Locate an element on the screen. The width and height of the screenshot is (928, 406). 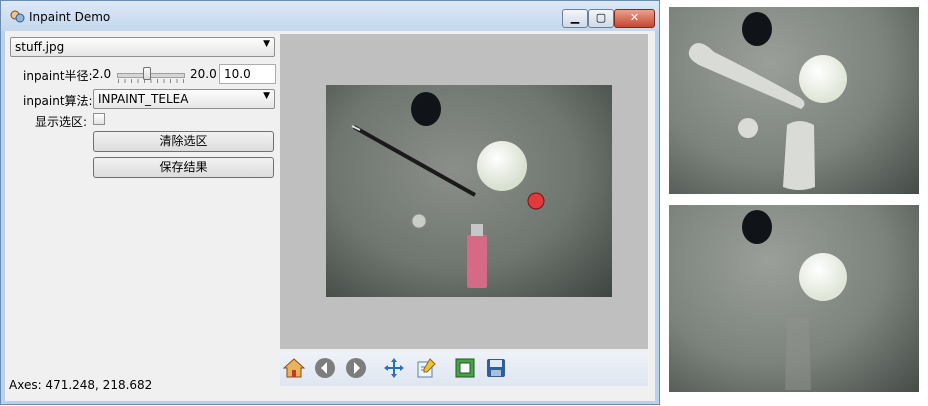
status-text: Axes: 471.248, 218.682 is located at coordinates (81, 385).